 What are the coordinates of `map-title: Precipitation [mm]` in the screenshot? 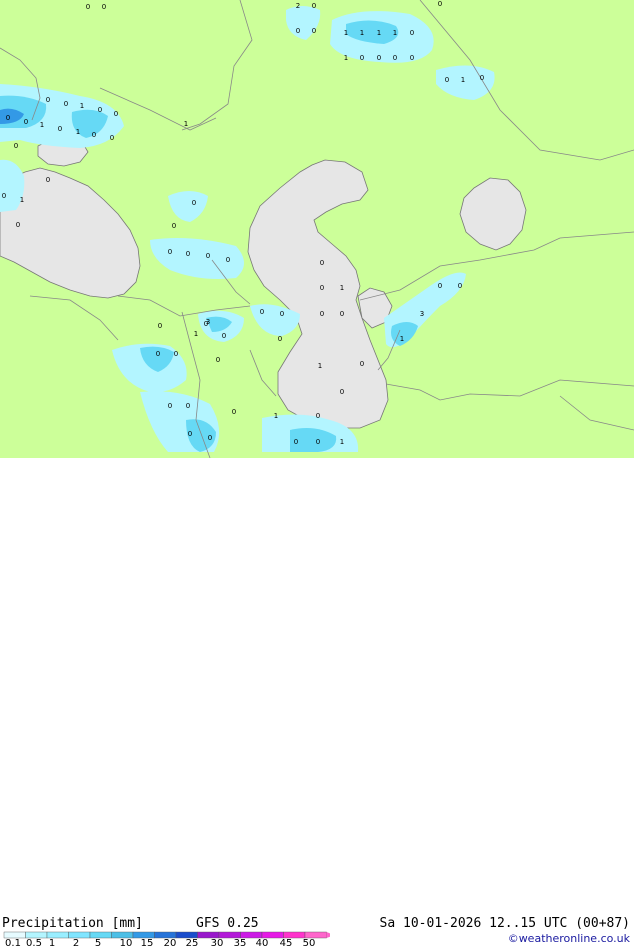 It's located at (72, 923).